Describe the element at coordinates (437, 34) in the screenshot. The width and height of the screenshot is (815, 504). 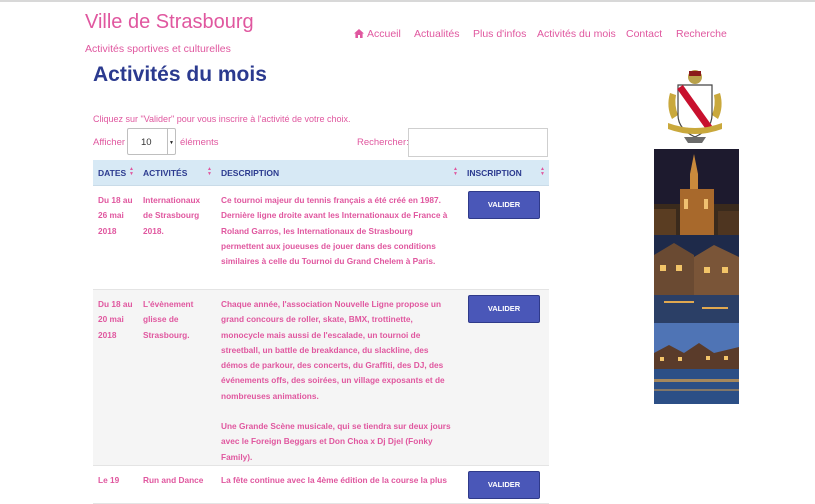
I see `nav-actualites: Actualités` at that location.